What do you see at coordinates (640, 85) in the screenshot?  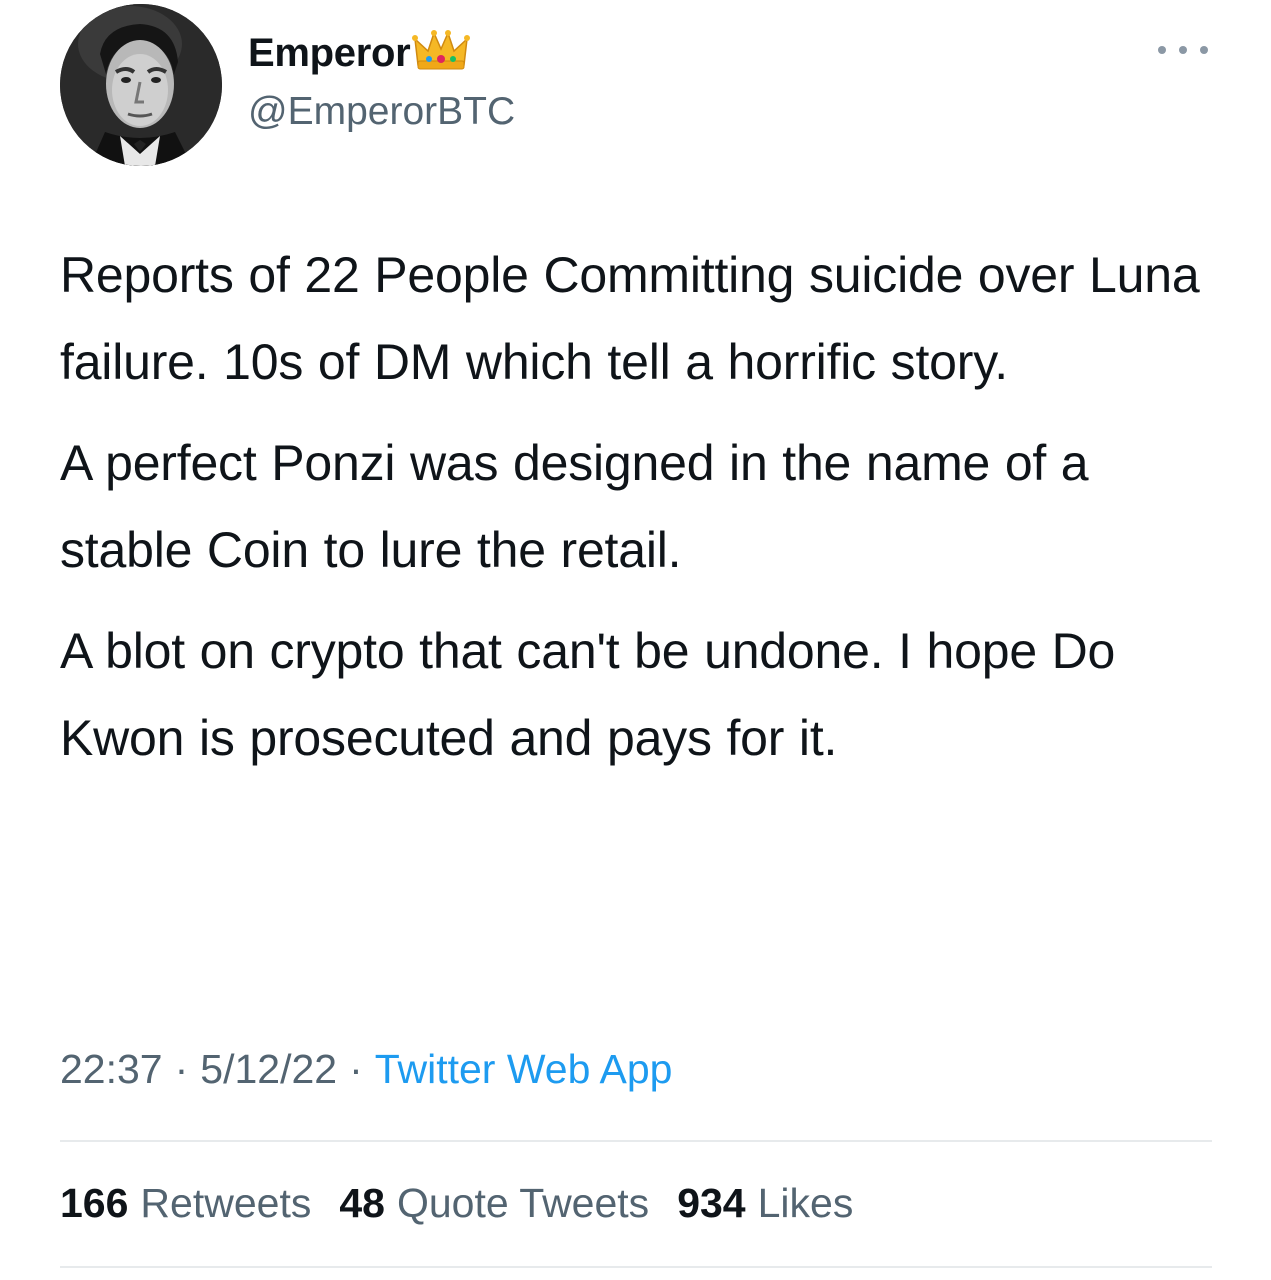 I see `tweet-header: Emperor @EmperorBTC` at bounding box center [640, 85].